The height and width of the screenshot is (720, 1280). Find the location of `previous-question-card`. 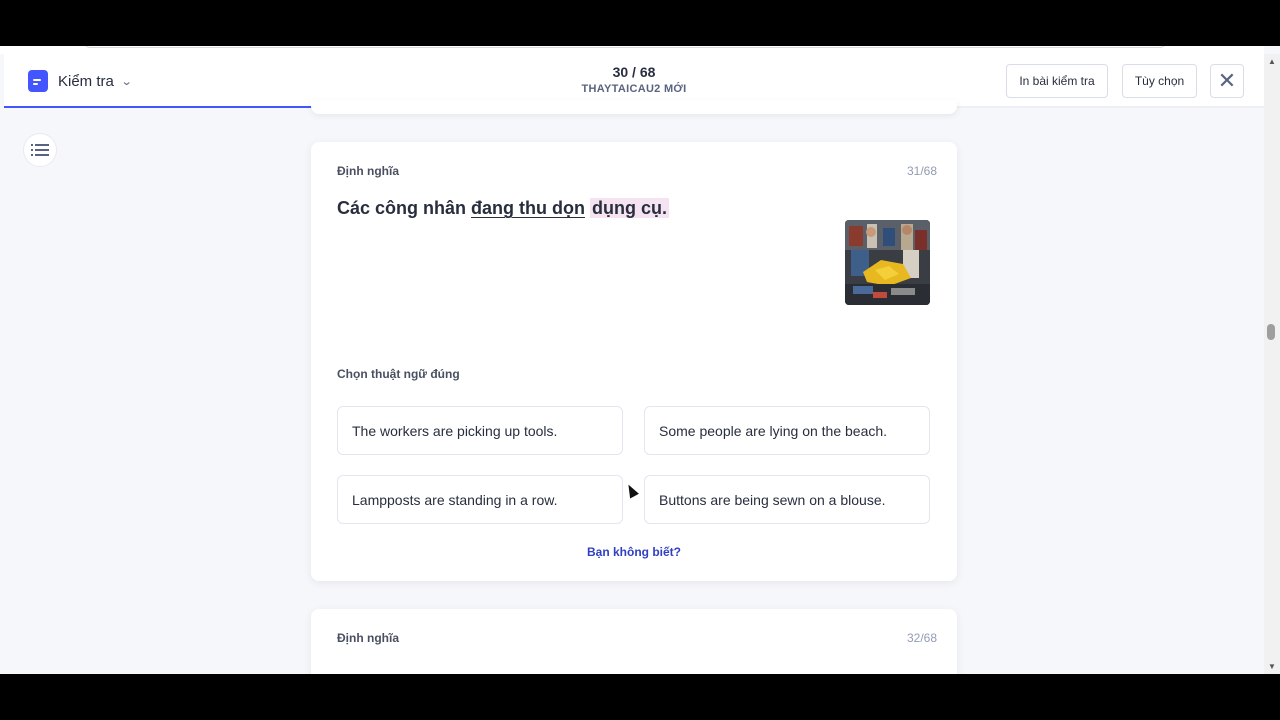

previous-question-card is located at coordinates (634, 107).